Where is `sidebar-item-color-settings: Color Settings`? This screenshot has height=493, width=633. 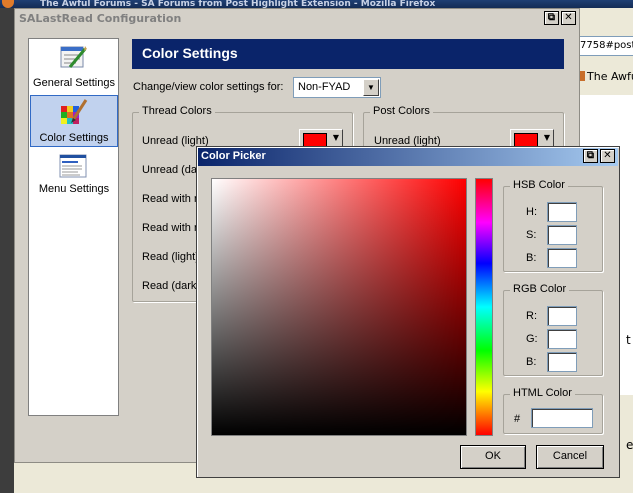
sidebar-item-color-settings: Color Settings is located at coordinates (74, 121).